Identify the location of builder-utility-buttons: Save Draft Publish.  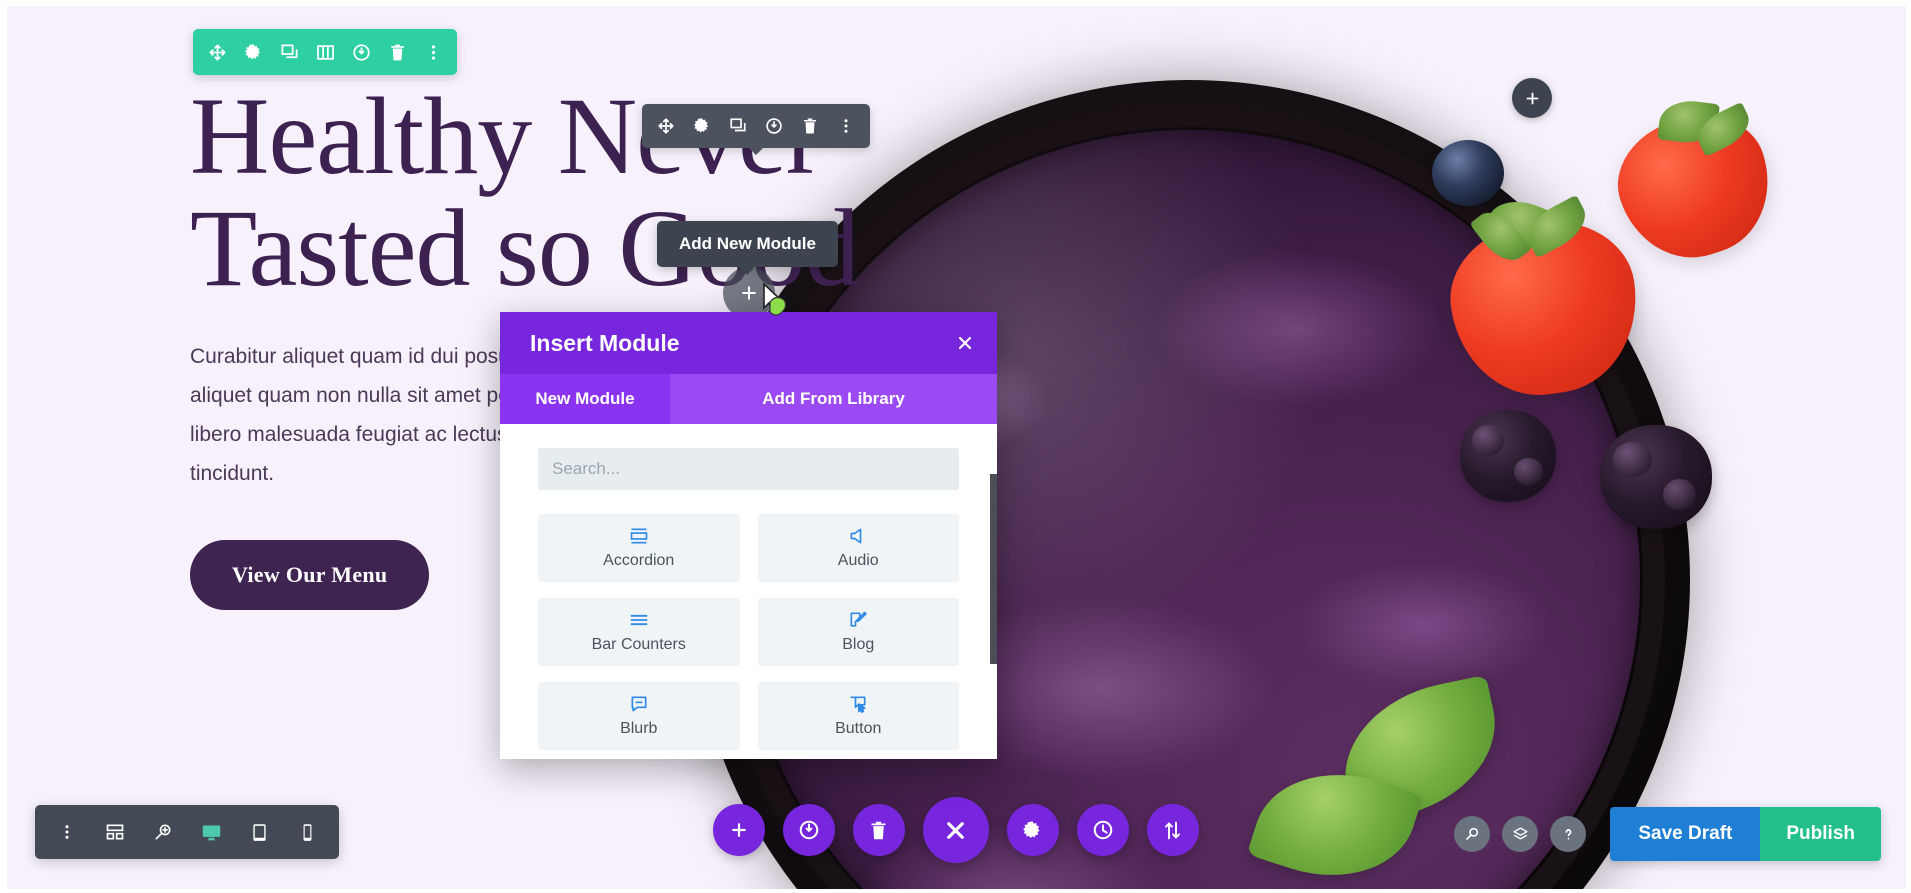
(1667, 834).